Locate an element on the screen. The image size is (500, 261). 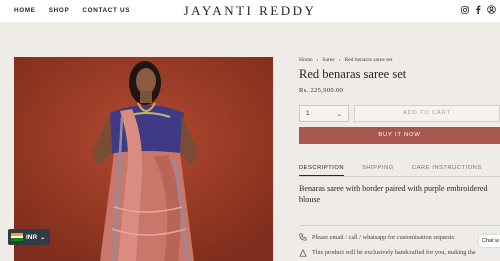
currency-code: INR is located at coordinates (32, 237).